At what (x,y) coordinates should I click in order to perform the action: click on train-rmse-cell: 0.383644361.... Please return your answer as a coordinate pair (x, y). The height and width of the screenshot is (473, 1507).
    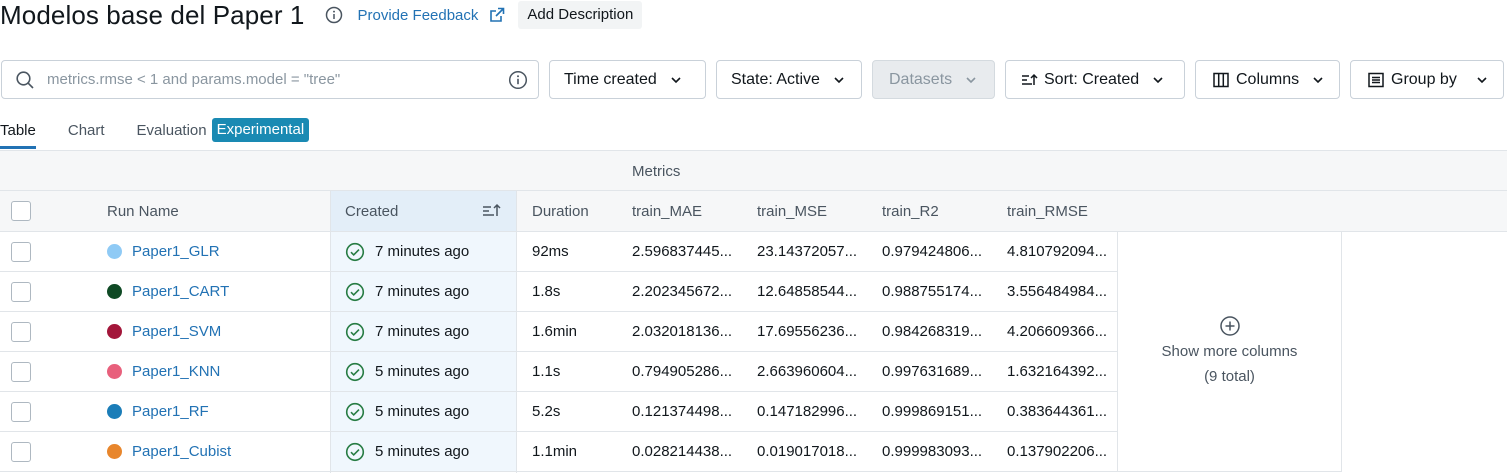
    Looking at the image, I should click on (1057, 411).